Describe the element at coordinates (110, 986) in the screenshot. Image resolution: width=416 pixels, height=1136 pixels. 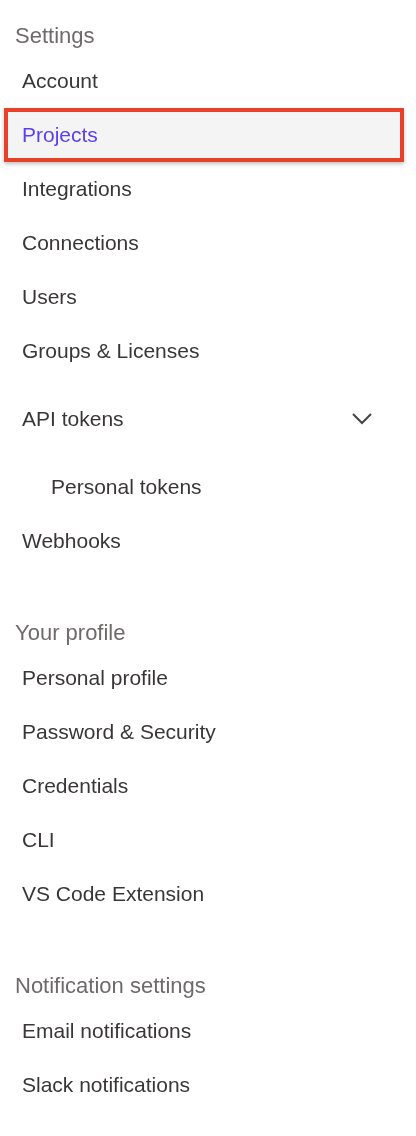
I see `section-title: Notification settings` at that location.